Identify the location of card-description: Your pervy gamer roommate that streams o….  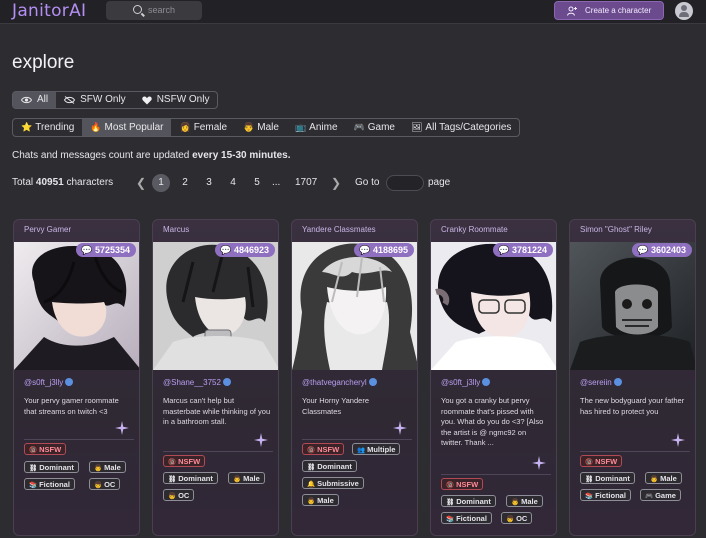
(71, 406).